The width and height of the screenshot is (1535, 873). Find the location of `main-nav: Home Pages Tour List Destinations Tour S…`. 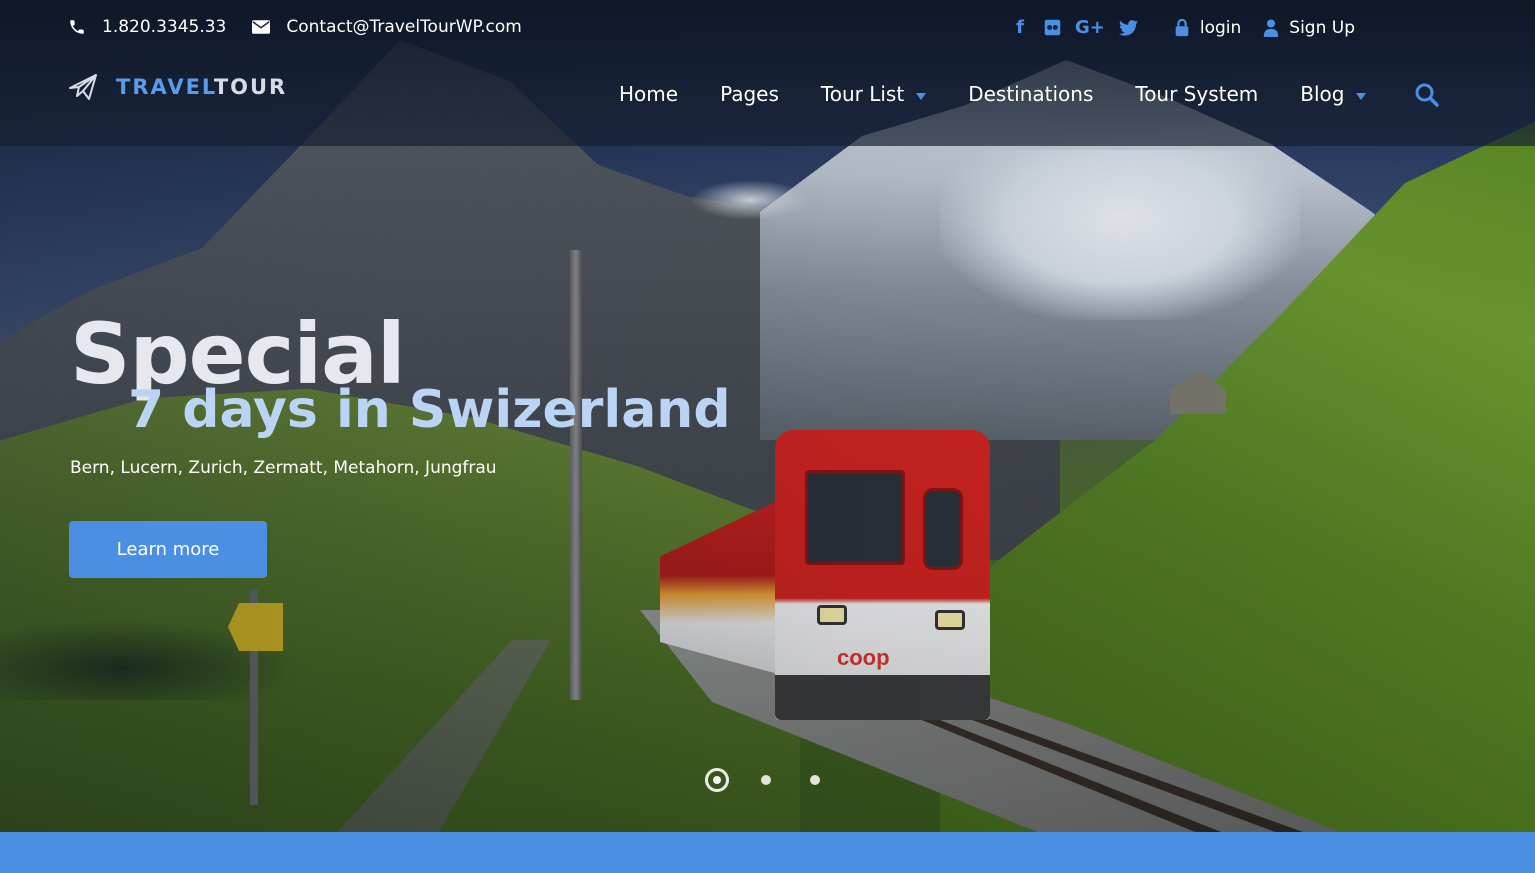

main-nav: Home Pages Tour List Destinations Tour S… is located at coordinates (1013, 94).